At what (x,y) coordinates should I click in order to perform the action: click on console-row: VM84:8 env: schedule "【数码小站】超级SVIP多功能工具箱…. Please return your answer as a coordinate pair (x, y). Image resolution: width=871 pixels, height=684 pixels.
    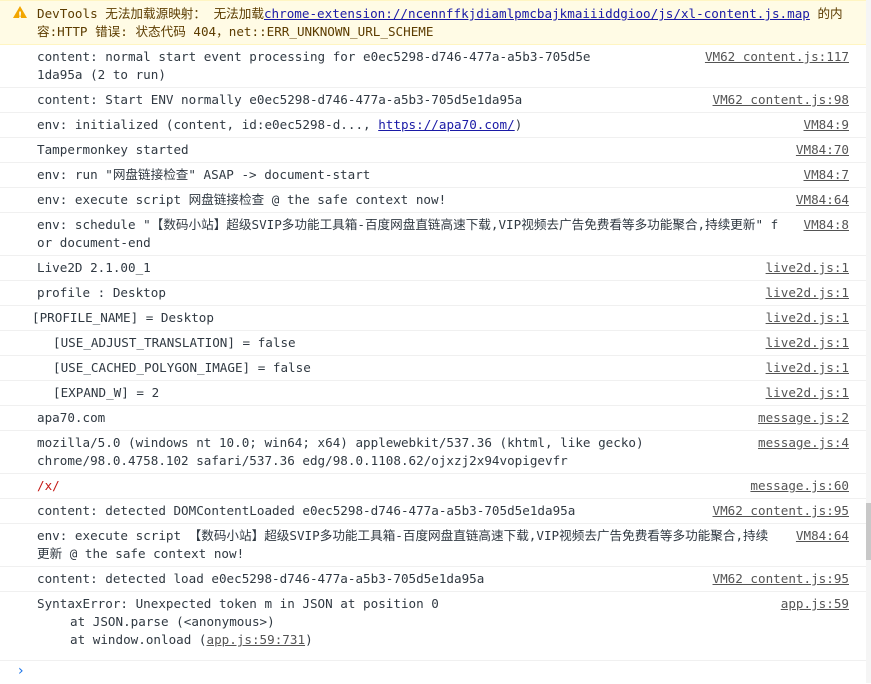
    Looking at the image, I should click on (433, 234).